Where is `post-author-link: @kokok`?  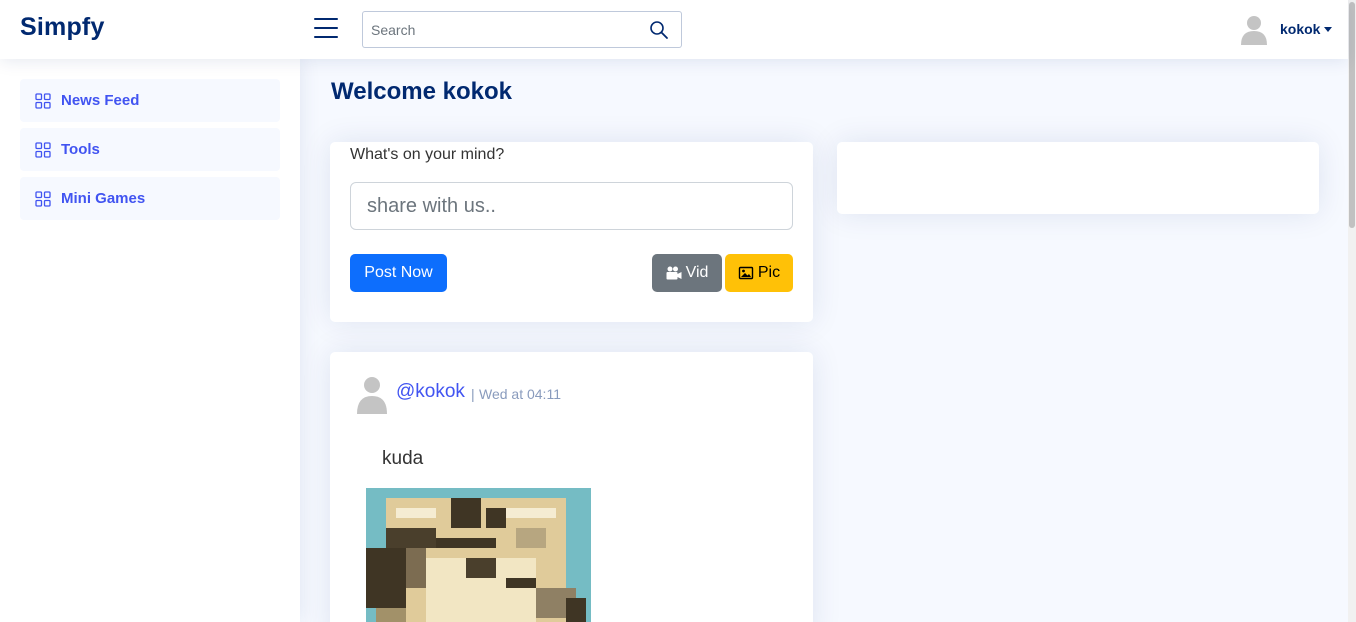 post-author-link: @kokok is located at coordinates (430, 392).